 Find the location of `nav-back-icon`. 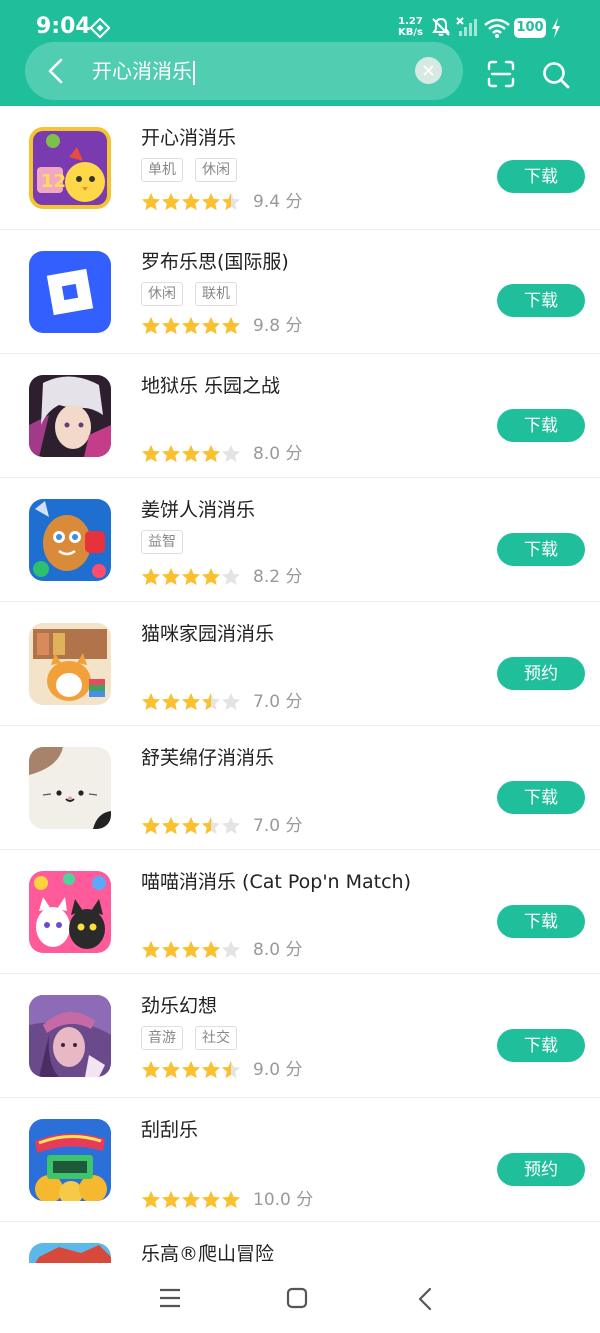

nav-back-icon is located at coordinates (426, 1299).